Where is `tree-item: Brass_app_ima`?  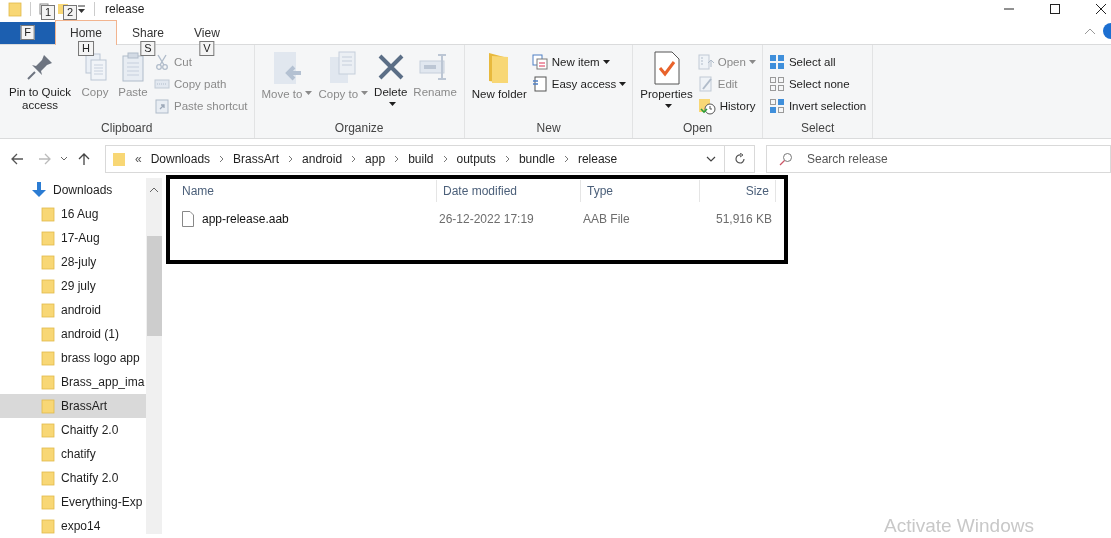
tree-item: Brass_app_ima is located at coordinates (73, 382).